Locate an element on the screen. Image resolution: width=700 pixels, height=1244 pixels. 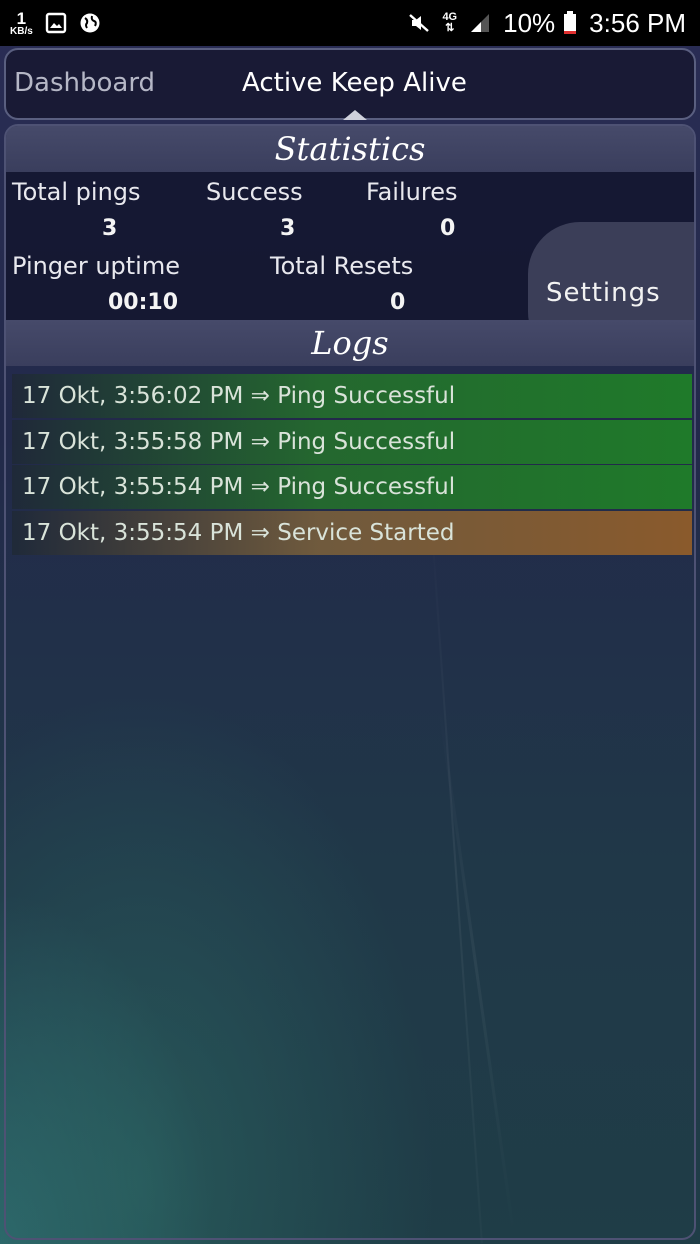
total-resets-label: Total Resets is located at coordinates (342, 266).